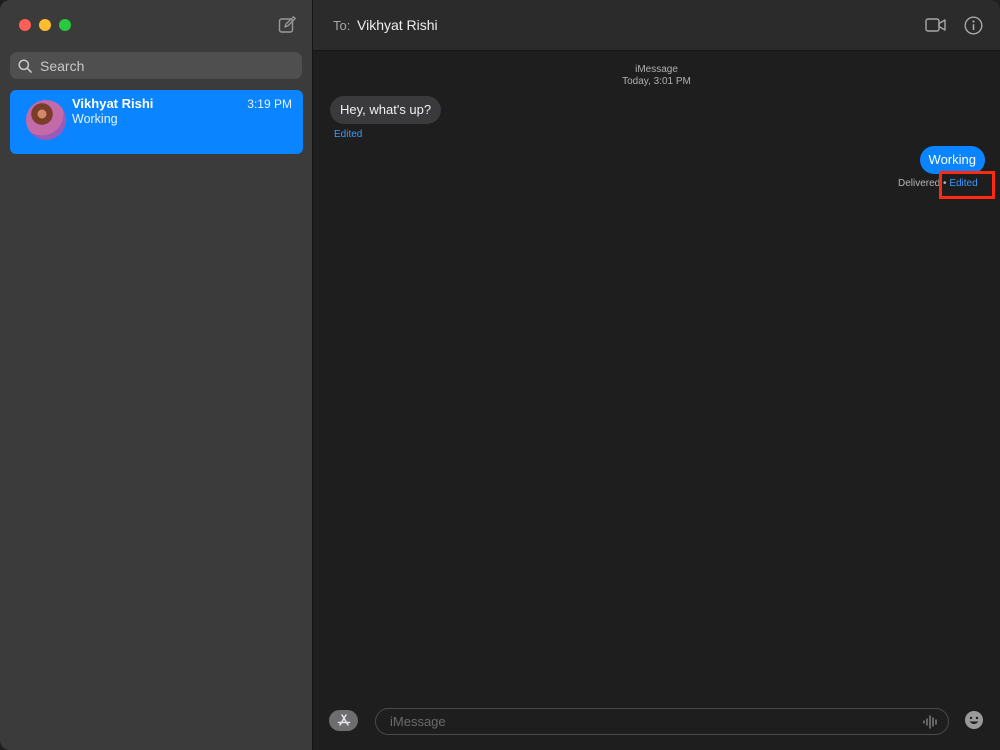  I want to click on message-input, so click(650, 721).